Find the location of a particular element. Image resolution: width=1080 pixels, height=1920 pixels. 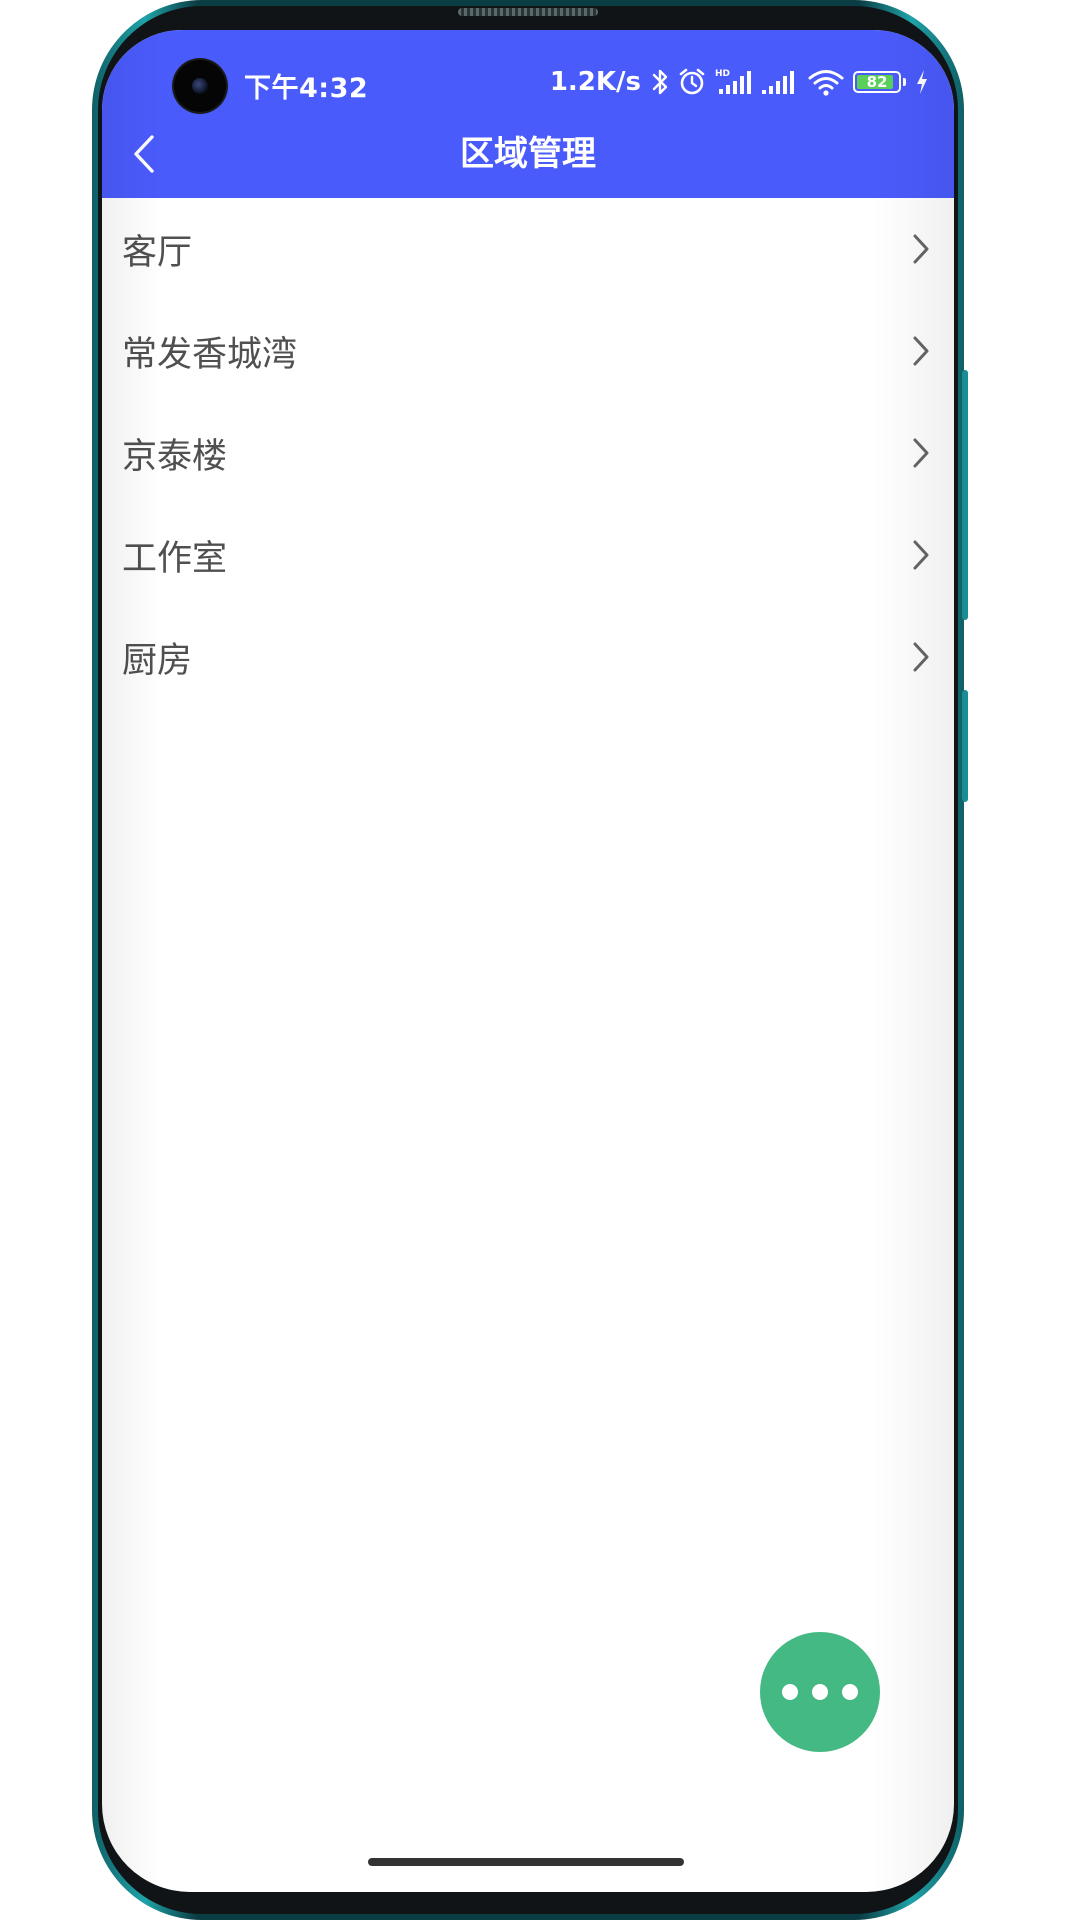

area-item-label: 工作室 is located at coordinates (175, 558).